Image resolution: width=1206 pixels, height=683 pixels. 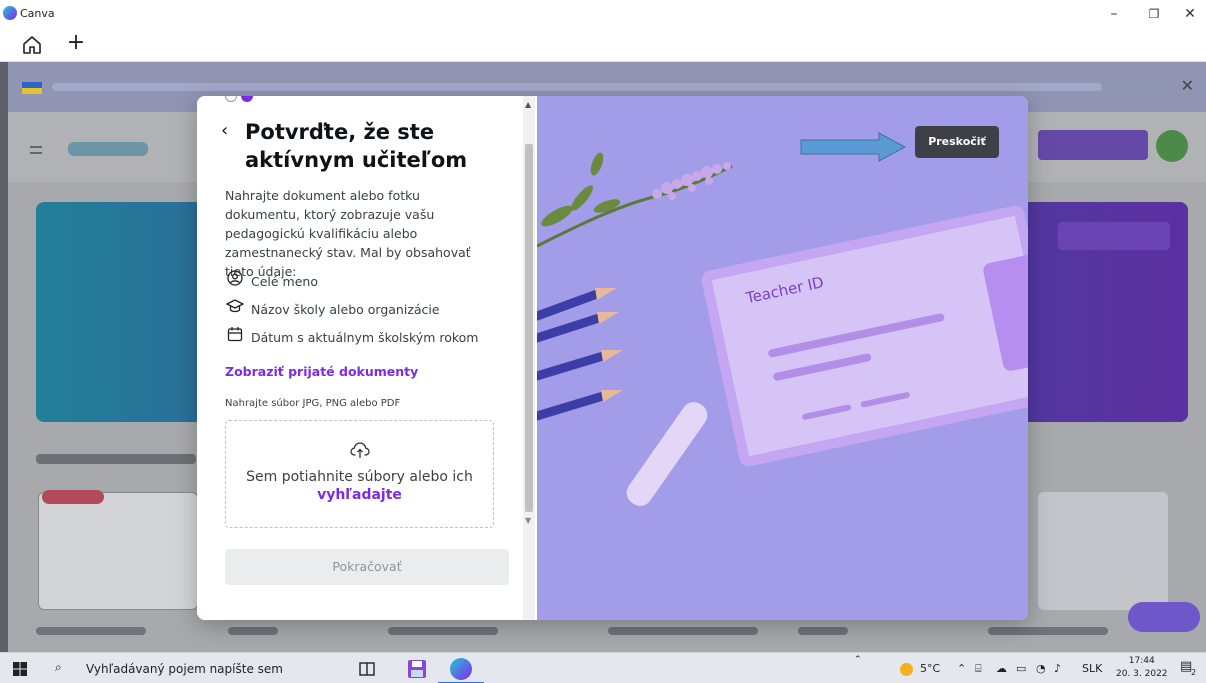 What do you see at coordinates (1114, 14) in the screenshot?
I see `minimize-button: –` at bounding box center [1114, 14].